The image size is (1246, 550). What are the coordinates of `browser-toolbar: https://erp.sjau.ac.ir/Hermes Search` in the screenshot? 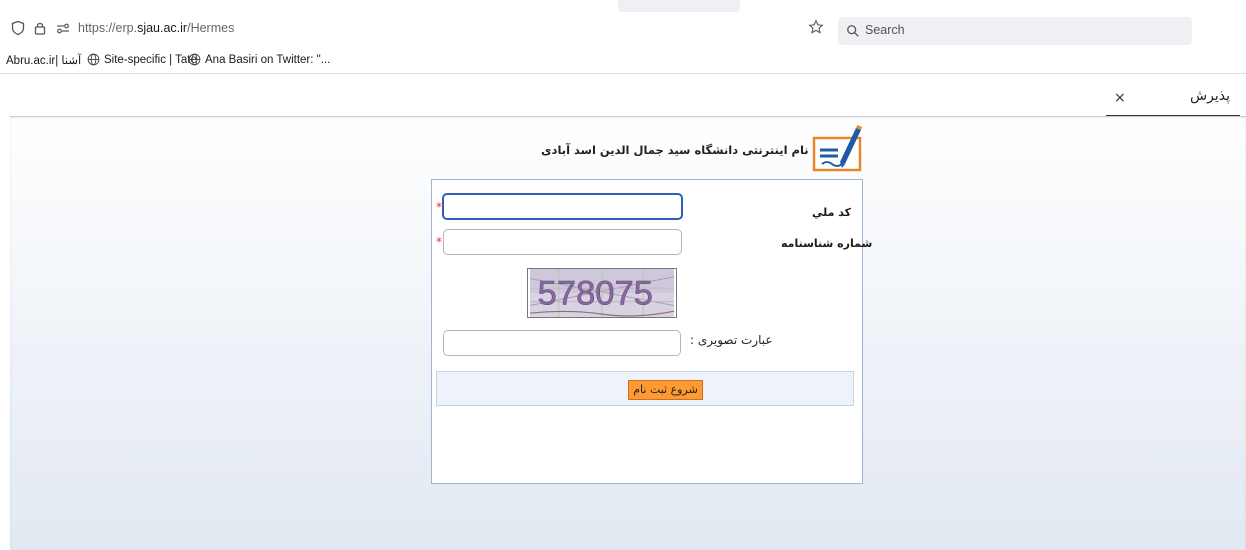 It's located at (623, 23).